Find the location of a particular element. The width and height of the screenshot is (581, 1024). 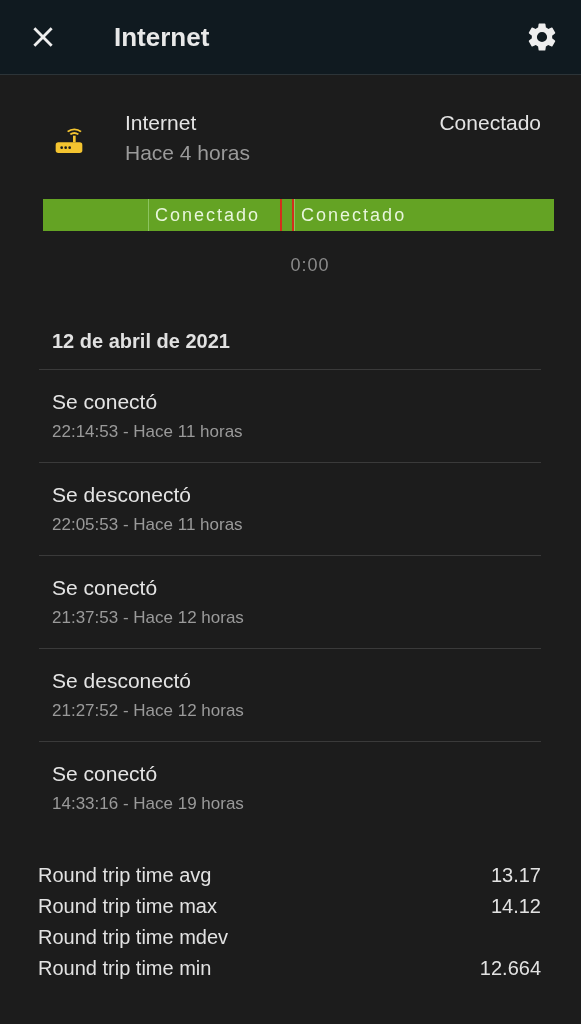

axis-label: 0:00 is located at coordinates (310, 265).